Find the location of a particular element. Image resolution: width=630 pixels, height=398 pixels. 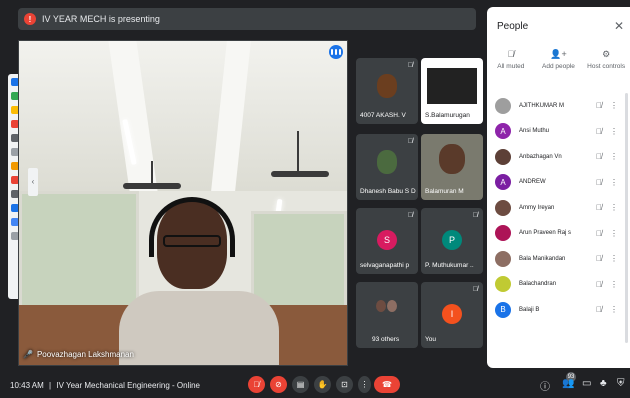

activities-icon: ♣ is located at coordinates (603, 383).